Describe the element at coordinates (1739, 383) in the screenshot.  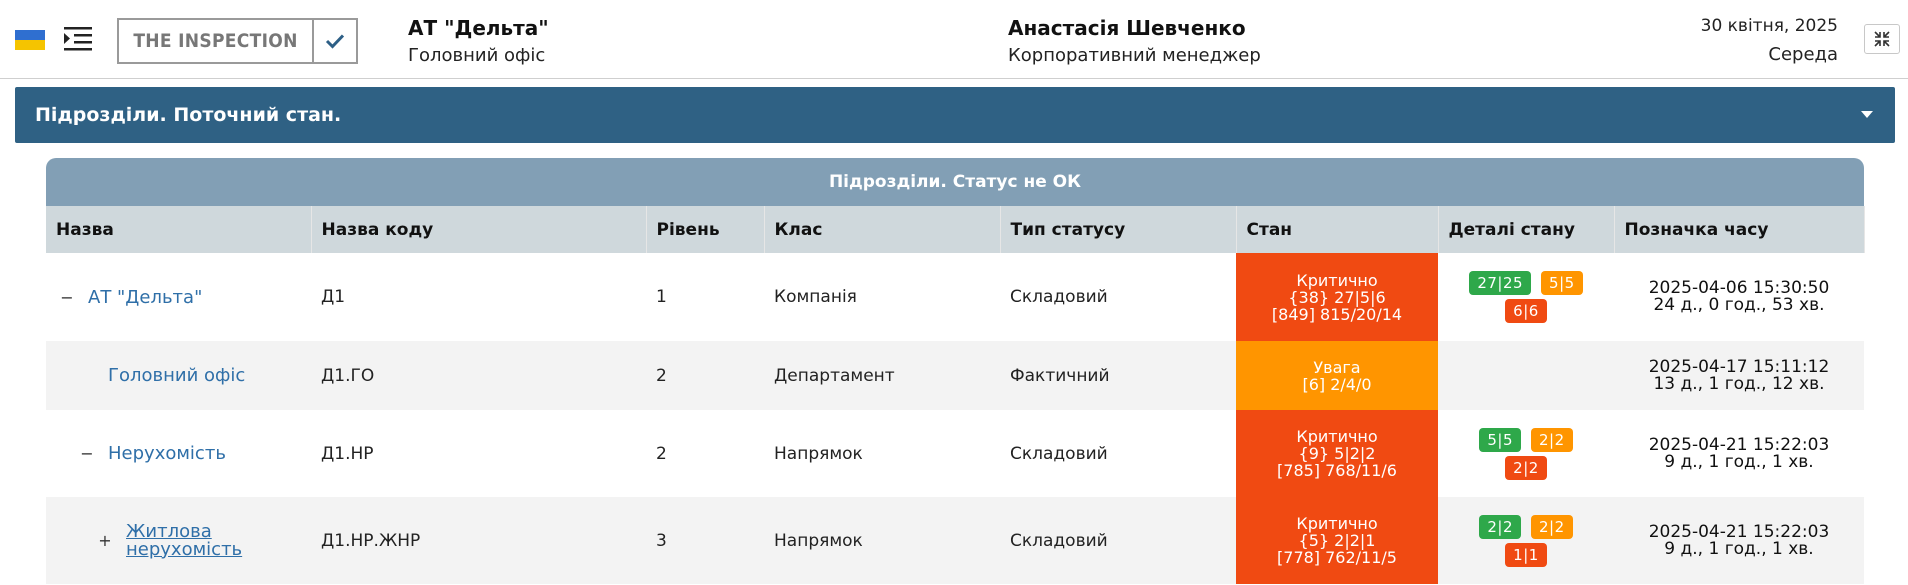
I see `timestamp-ago: 13 д., 1 год., 12 хв.` at that location.